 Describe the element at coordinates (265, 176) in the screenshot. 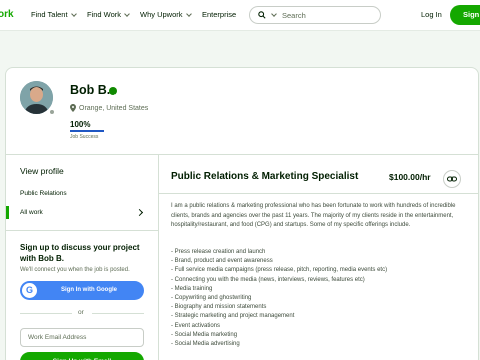

I see `specialized-profile-title: Public Relations & Marketing Specialist` at that location.